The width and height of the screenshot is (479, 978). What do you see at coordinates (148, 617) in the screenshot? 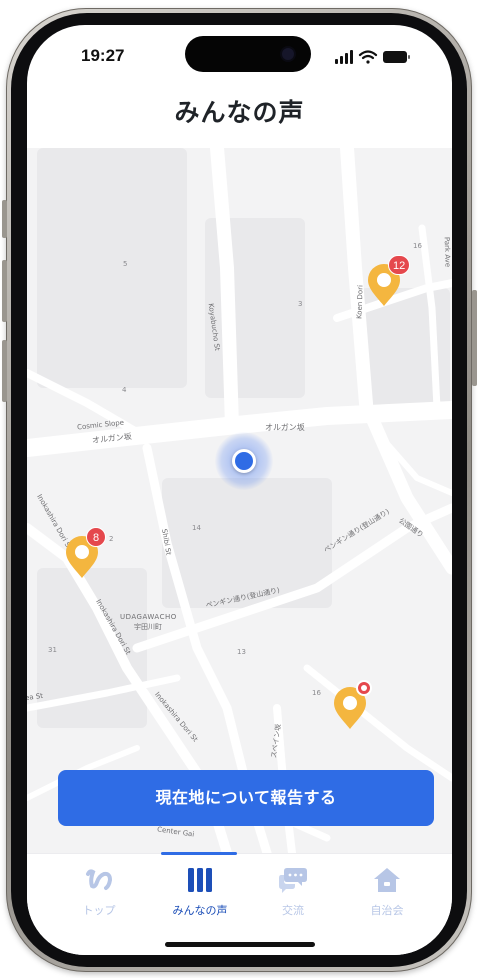
I see `area-label: UDAGAWACHO` at bounding box center [148, 617].